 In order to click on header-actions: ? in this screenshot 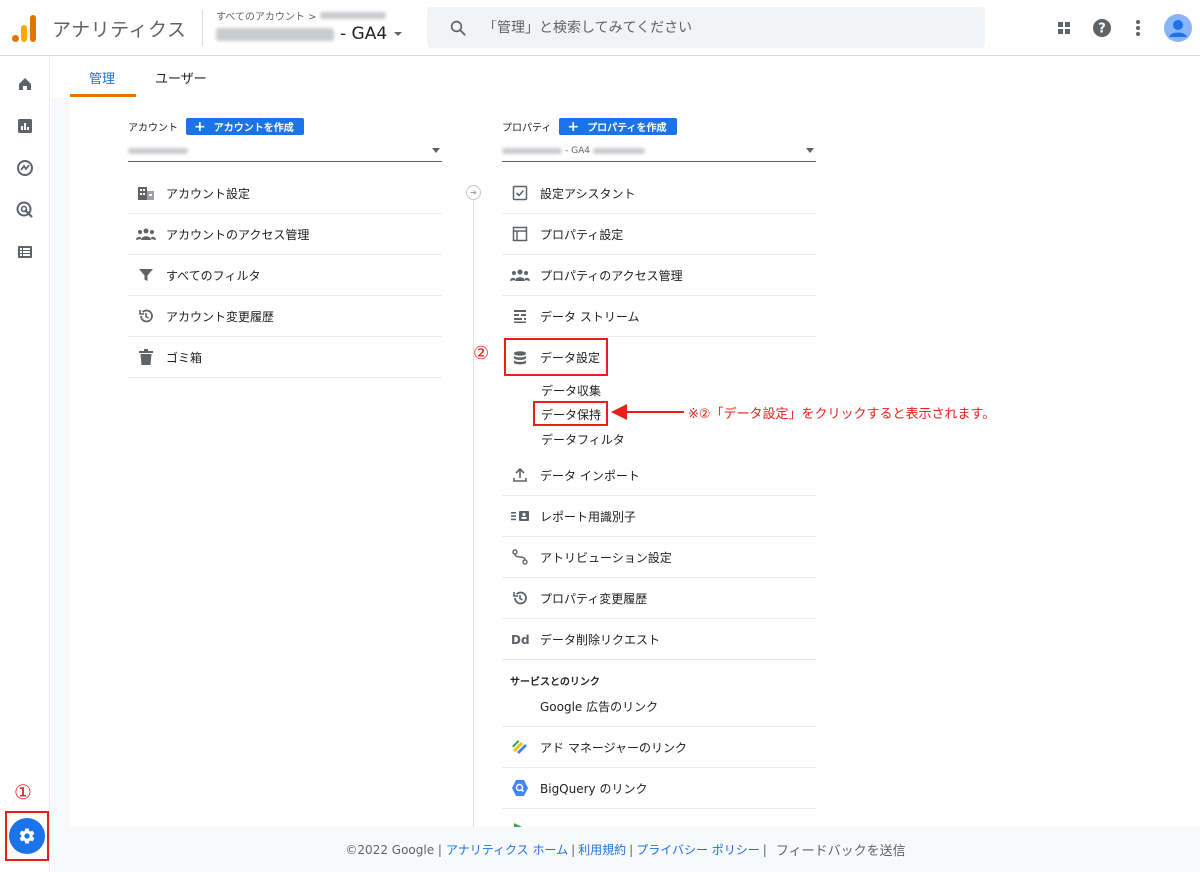, I will do `click(1123, 28)`.